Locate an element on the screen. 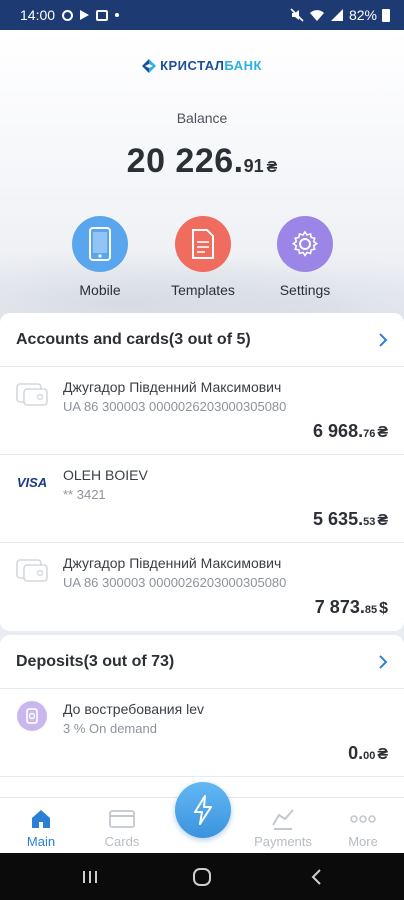 The image size is (404, 900). accounts-title: Accounts and cards(3 out of 5) is located at coordinates (133, 339).